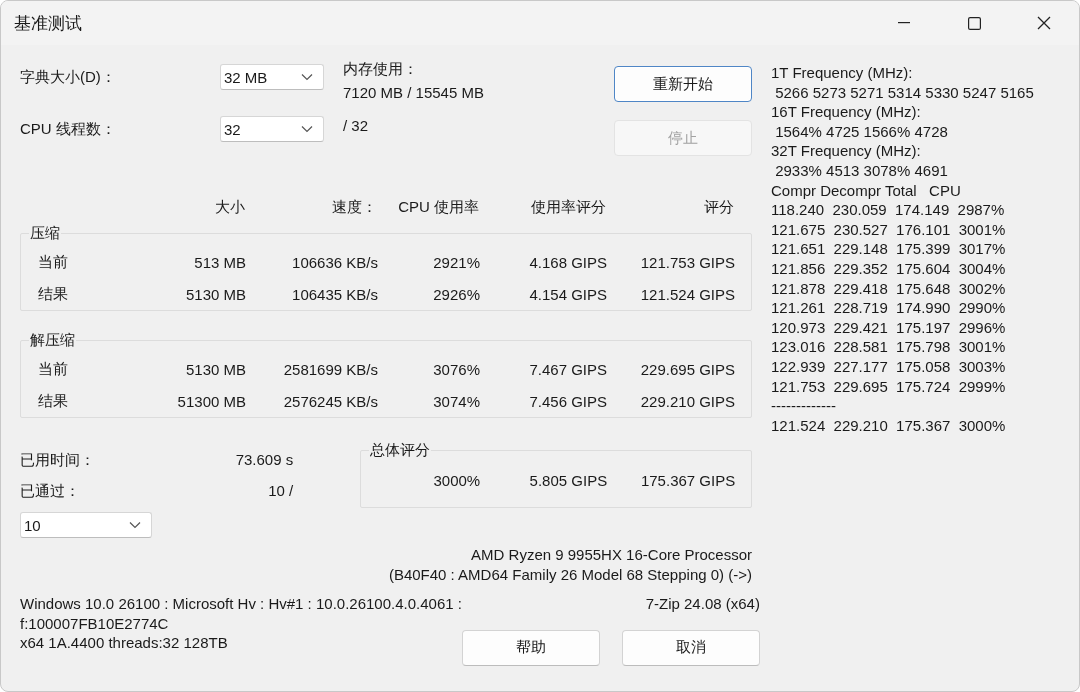  Describe the element at coordinates (974, 23) in the screenshot. I see `maximize-icon` at that location.